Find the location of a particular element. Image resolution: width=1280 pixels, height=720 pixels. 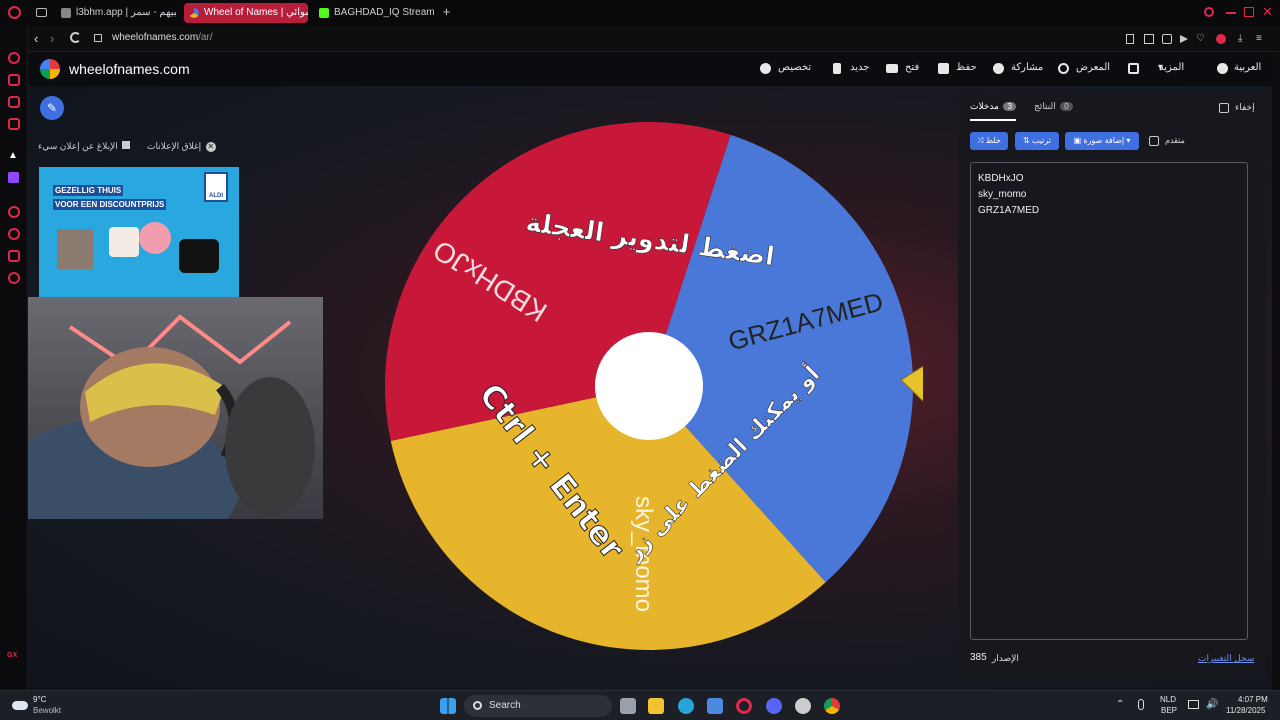

player-icon is located at coordinates (1184, 39).